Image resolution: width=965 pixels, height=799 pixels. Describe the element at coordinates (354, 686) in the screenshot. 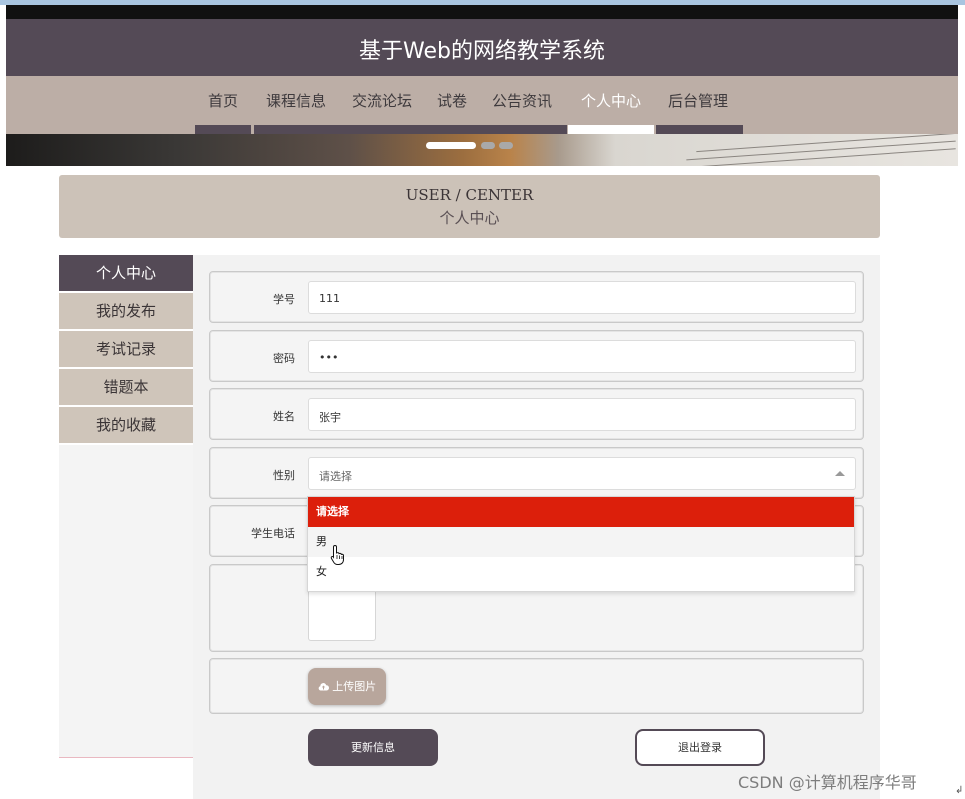

I see `upload-image-label: 上传图片` at that location.